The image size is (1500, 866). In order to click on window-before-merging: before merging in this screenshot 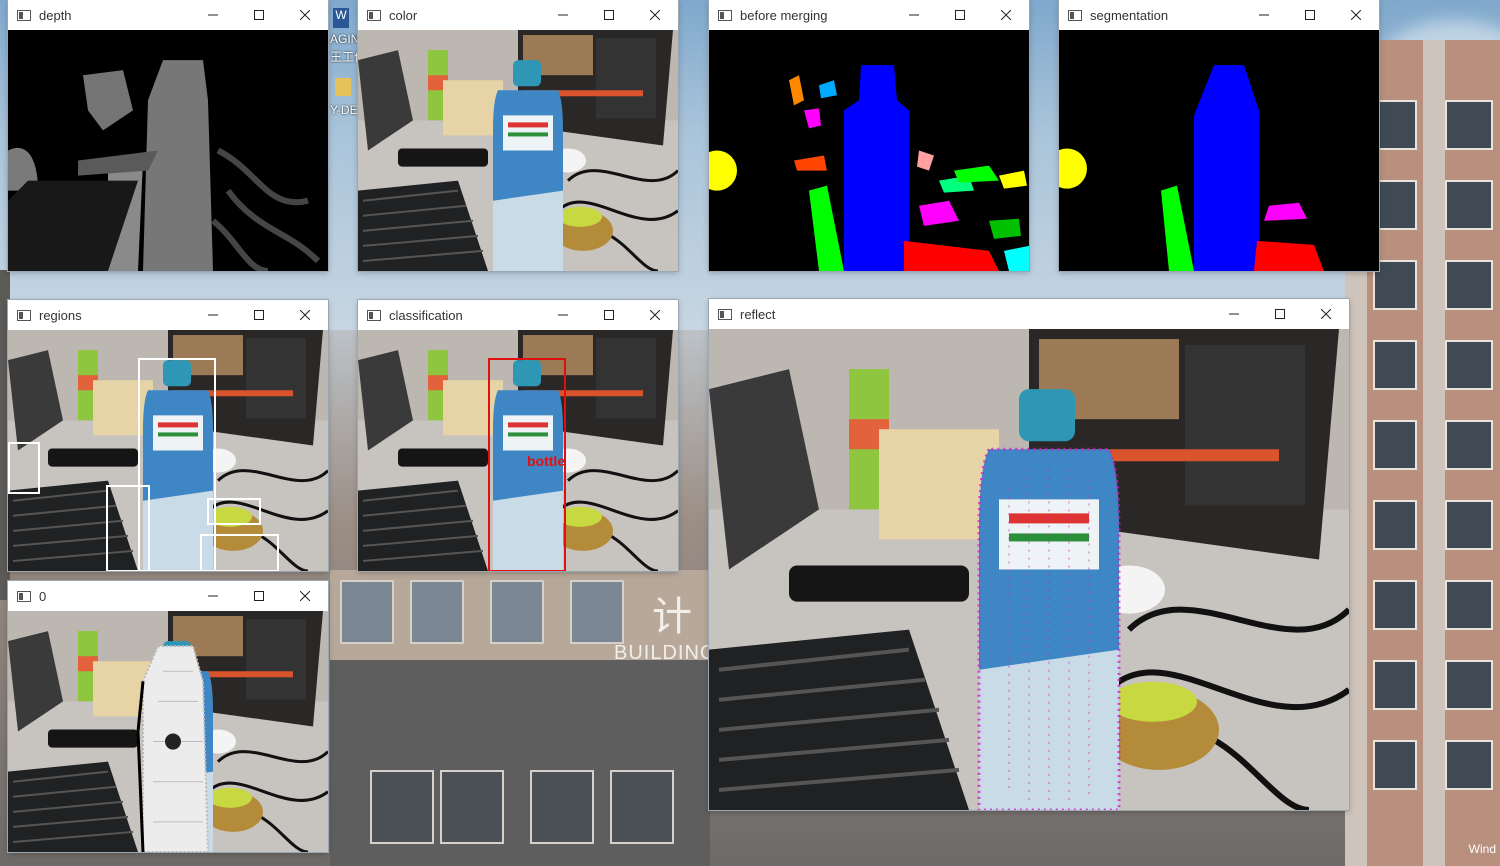, I will do `click(869, 135)`.